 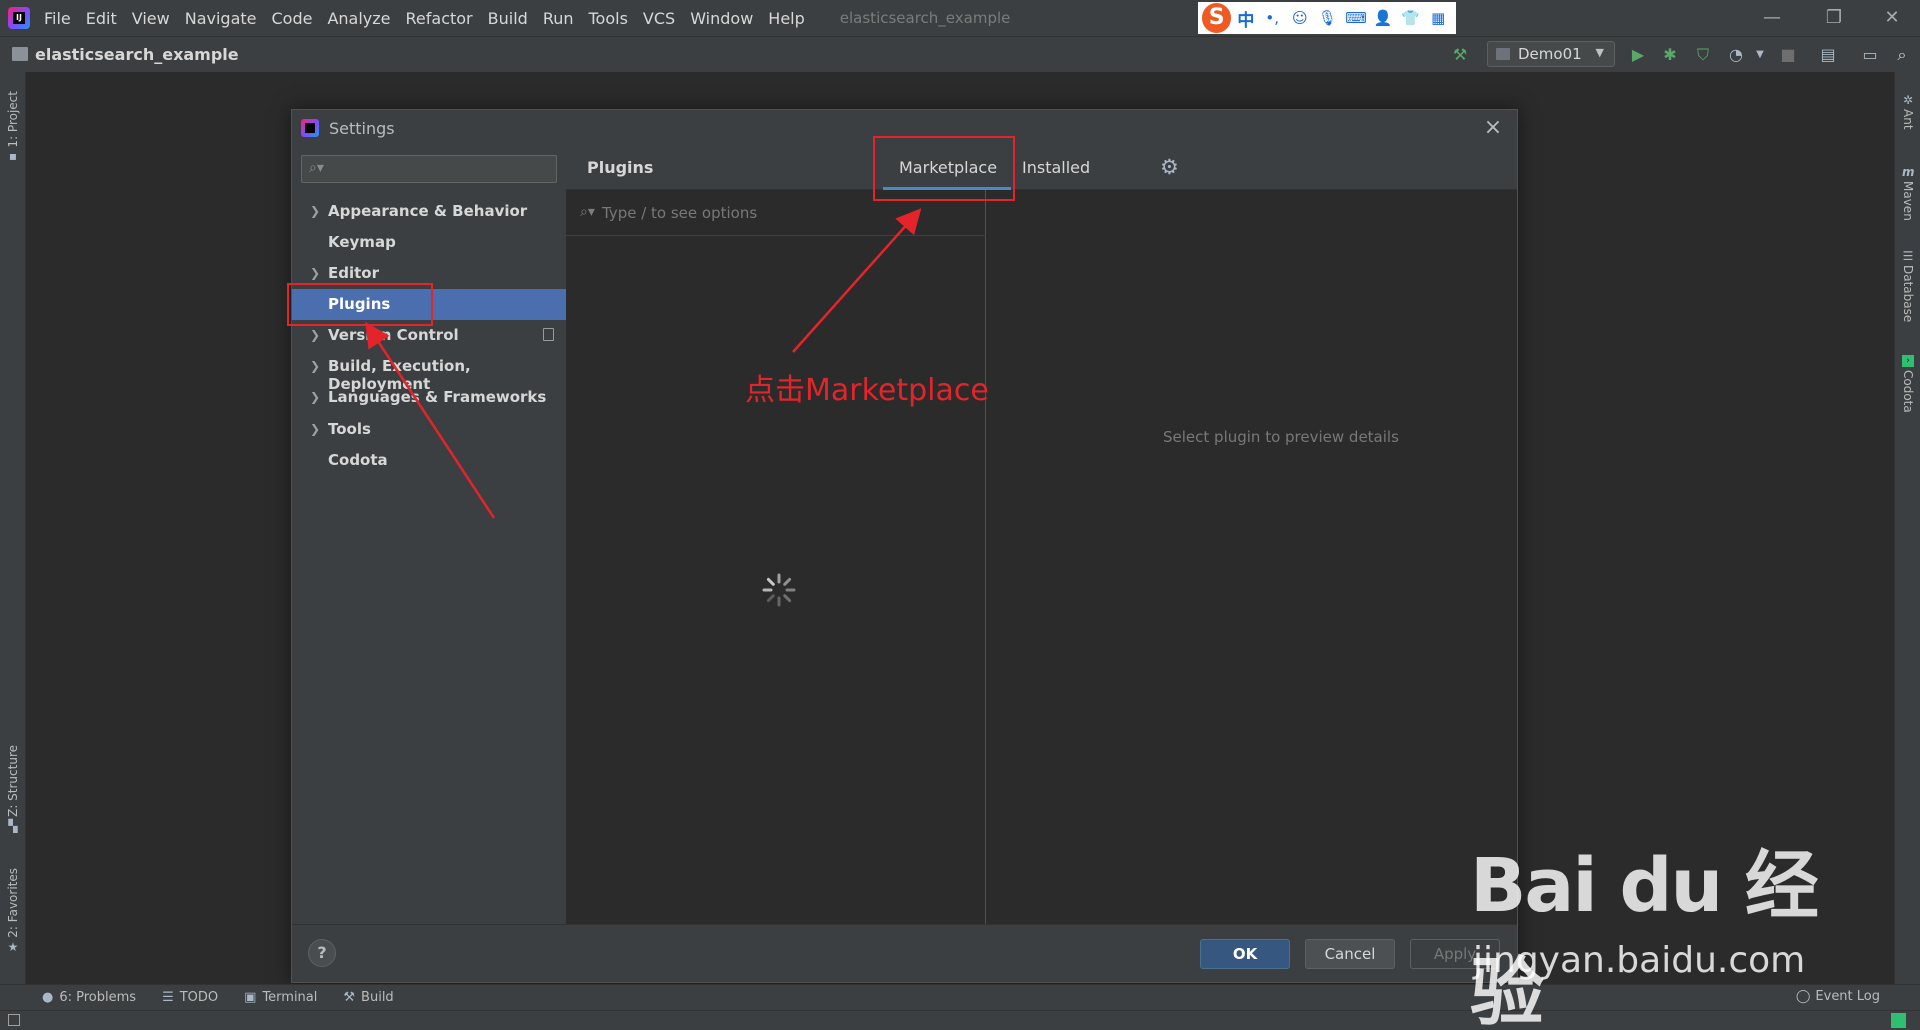 What do you see at coordinates (1870, 55) in the screenshot?
I see `window-layout-icon: ▭` at bounding box center [1870, 55].